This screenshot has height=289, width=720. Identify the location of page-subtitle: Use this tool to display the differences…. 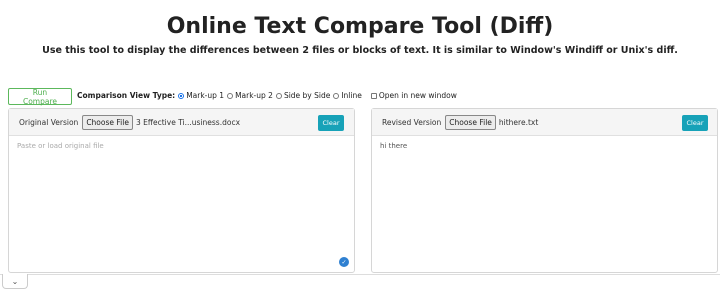
(360, 50).